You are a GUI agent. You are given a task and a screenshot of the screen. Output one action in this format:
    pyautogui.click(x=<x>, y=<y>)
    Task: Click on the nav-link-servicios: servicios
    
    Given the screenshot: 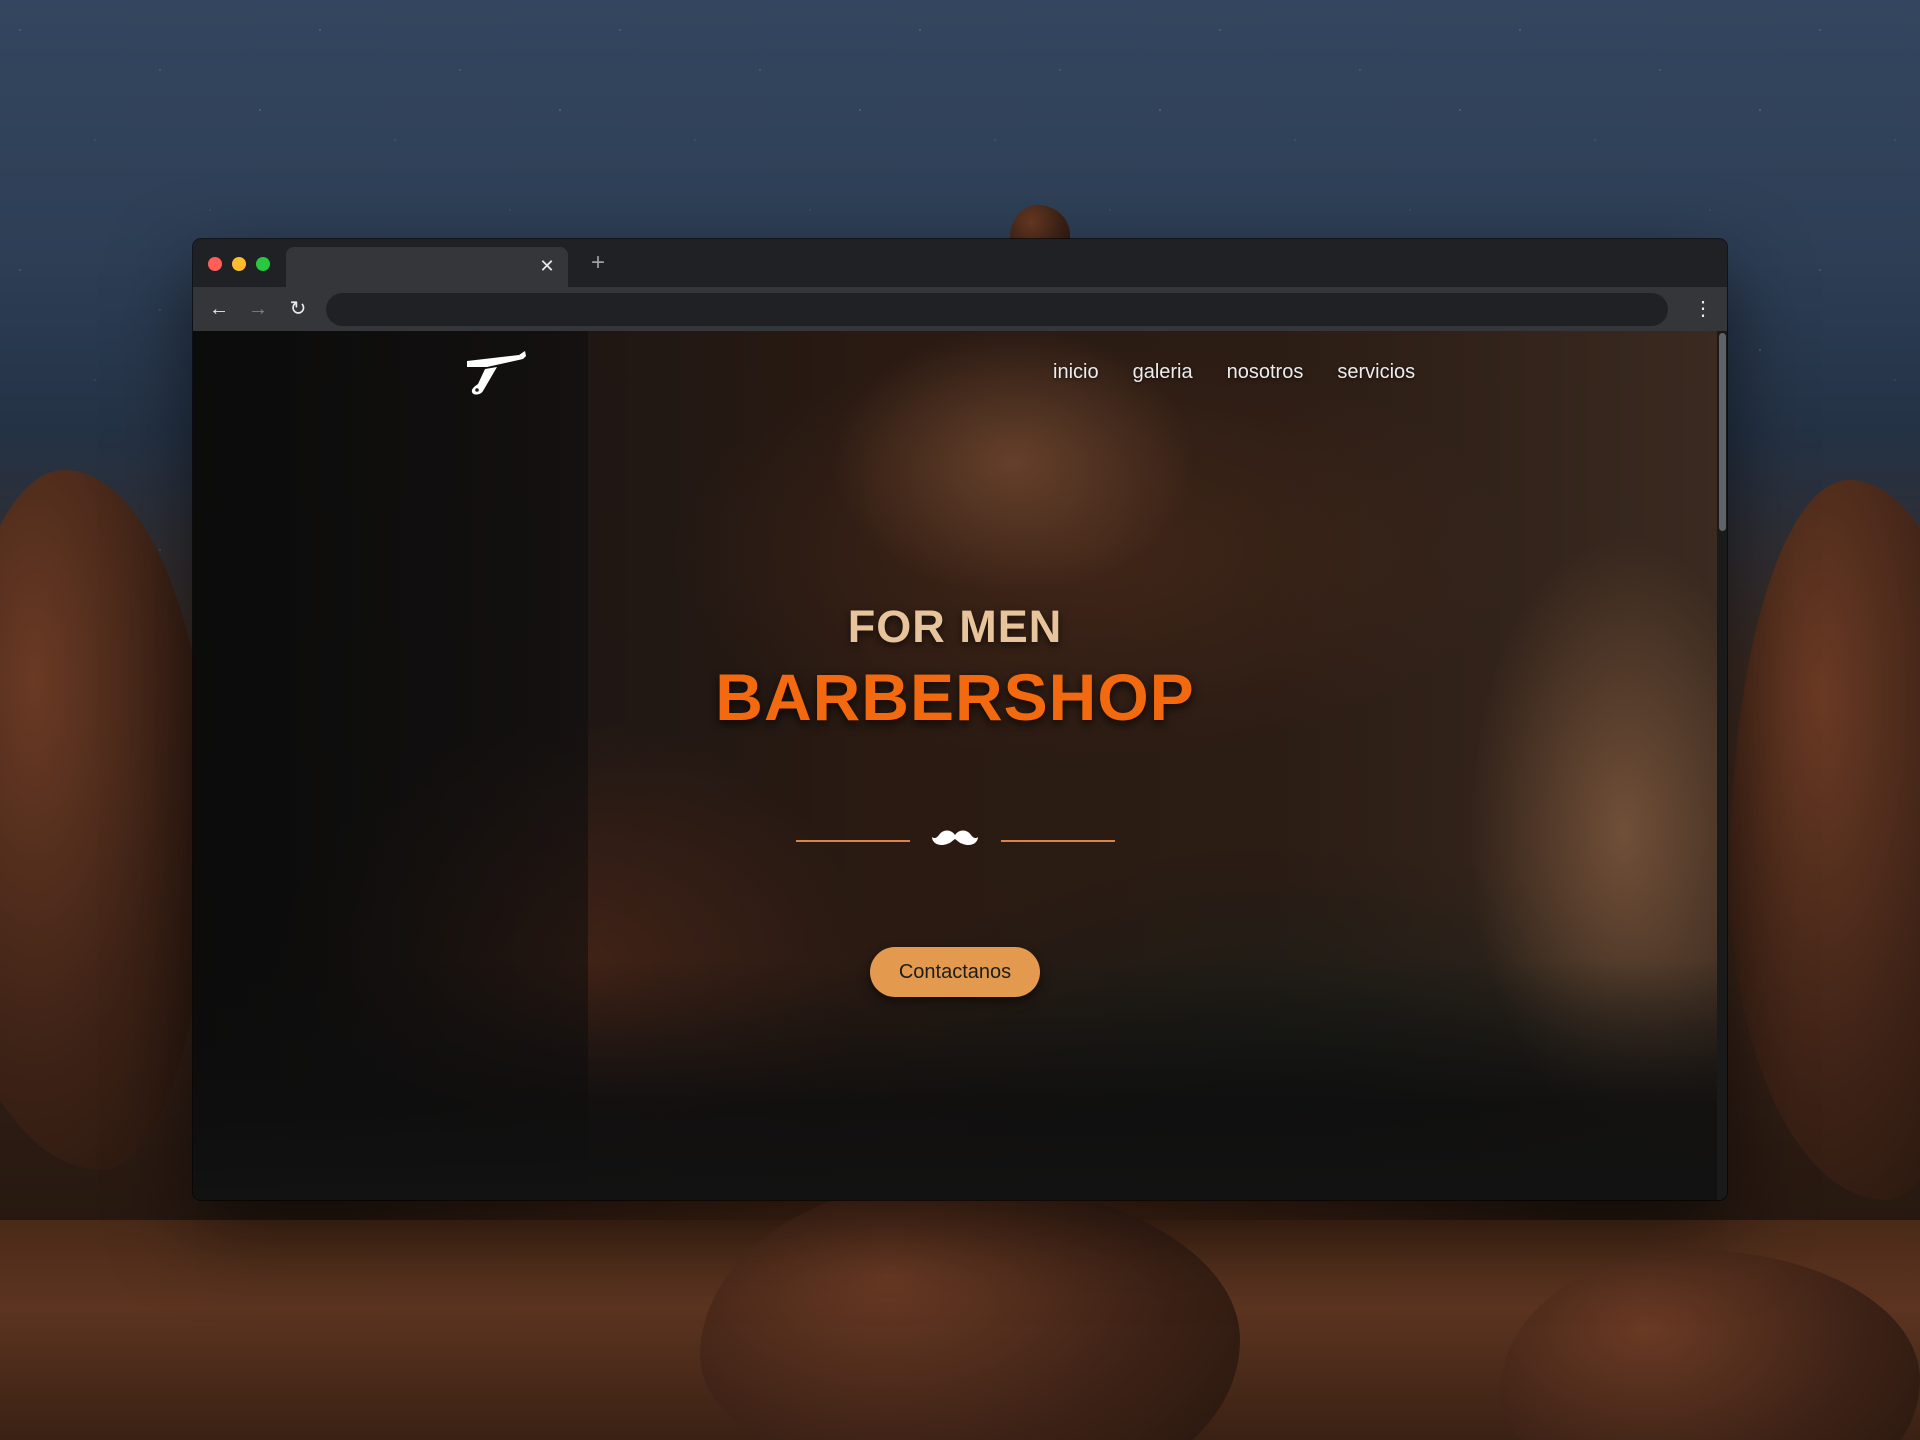 What is the action you would take?
    pyautogui.click(x=1376, y=372)
    